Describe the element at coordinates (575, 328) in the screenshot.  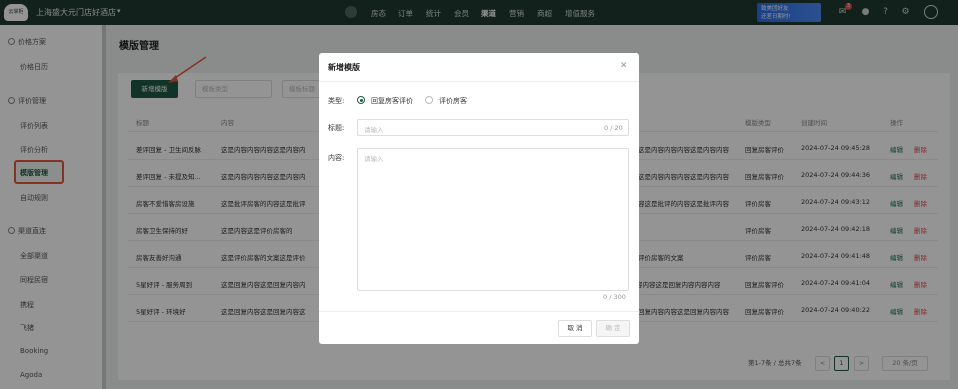
I see `cancel-button: 取 消` at that location.